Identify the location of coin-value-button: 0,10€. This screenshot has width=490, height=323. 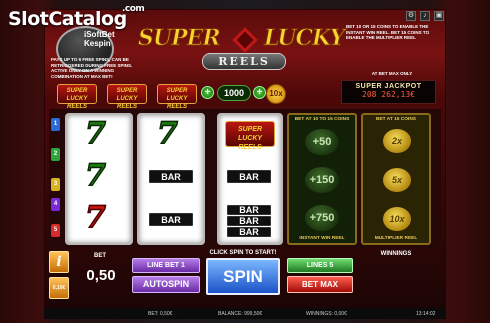
(59, 288).